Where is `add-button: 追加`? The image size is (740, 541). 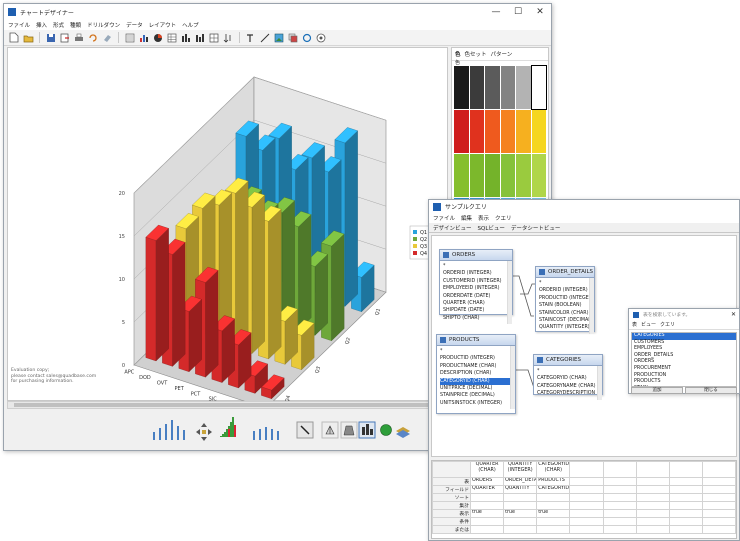 add-button: 追加 is located at coordinates (657, 390).